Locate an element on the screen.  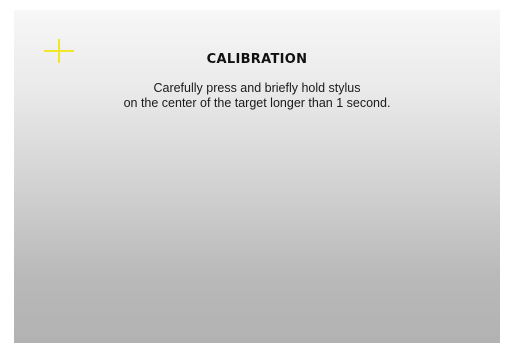
page-title: CALIBRATION is located at coordinates (257, 59).